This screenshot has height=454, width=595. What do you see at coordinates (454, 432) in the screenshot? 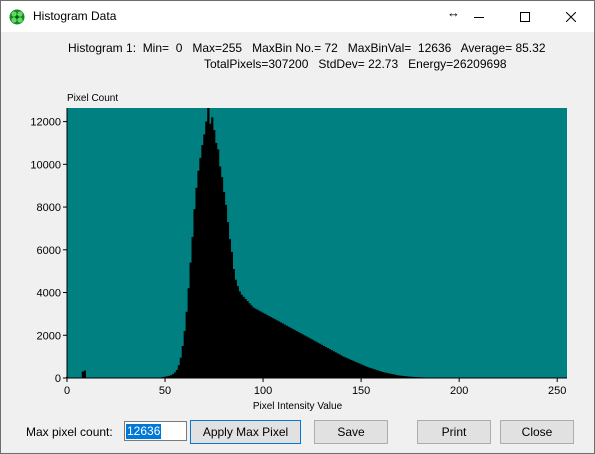
I see `print-button: Print` at bounding box center [454, 432].